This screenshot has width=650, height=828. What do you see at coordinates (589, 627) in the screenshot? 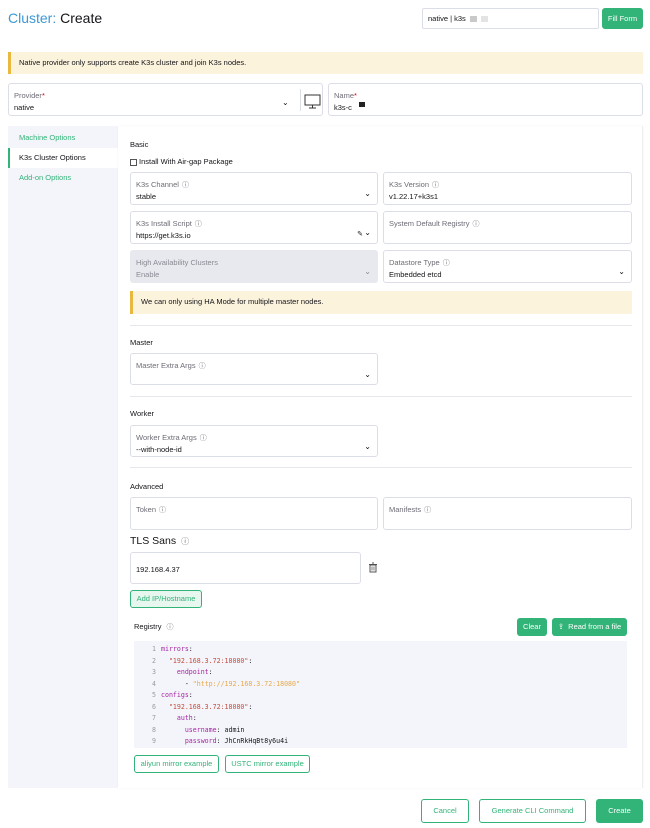
I see `read-from-file-button: ⇪ Read from a file` at bounding box center [589, 627].